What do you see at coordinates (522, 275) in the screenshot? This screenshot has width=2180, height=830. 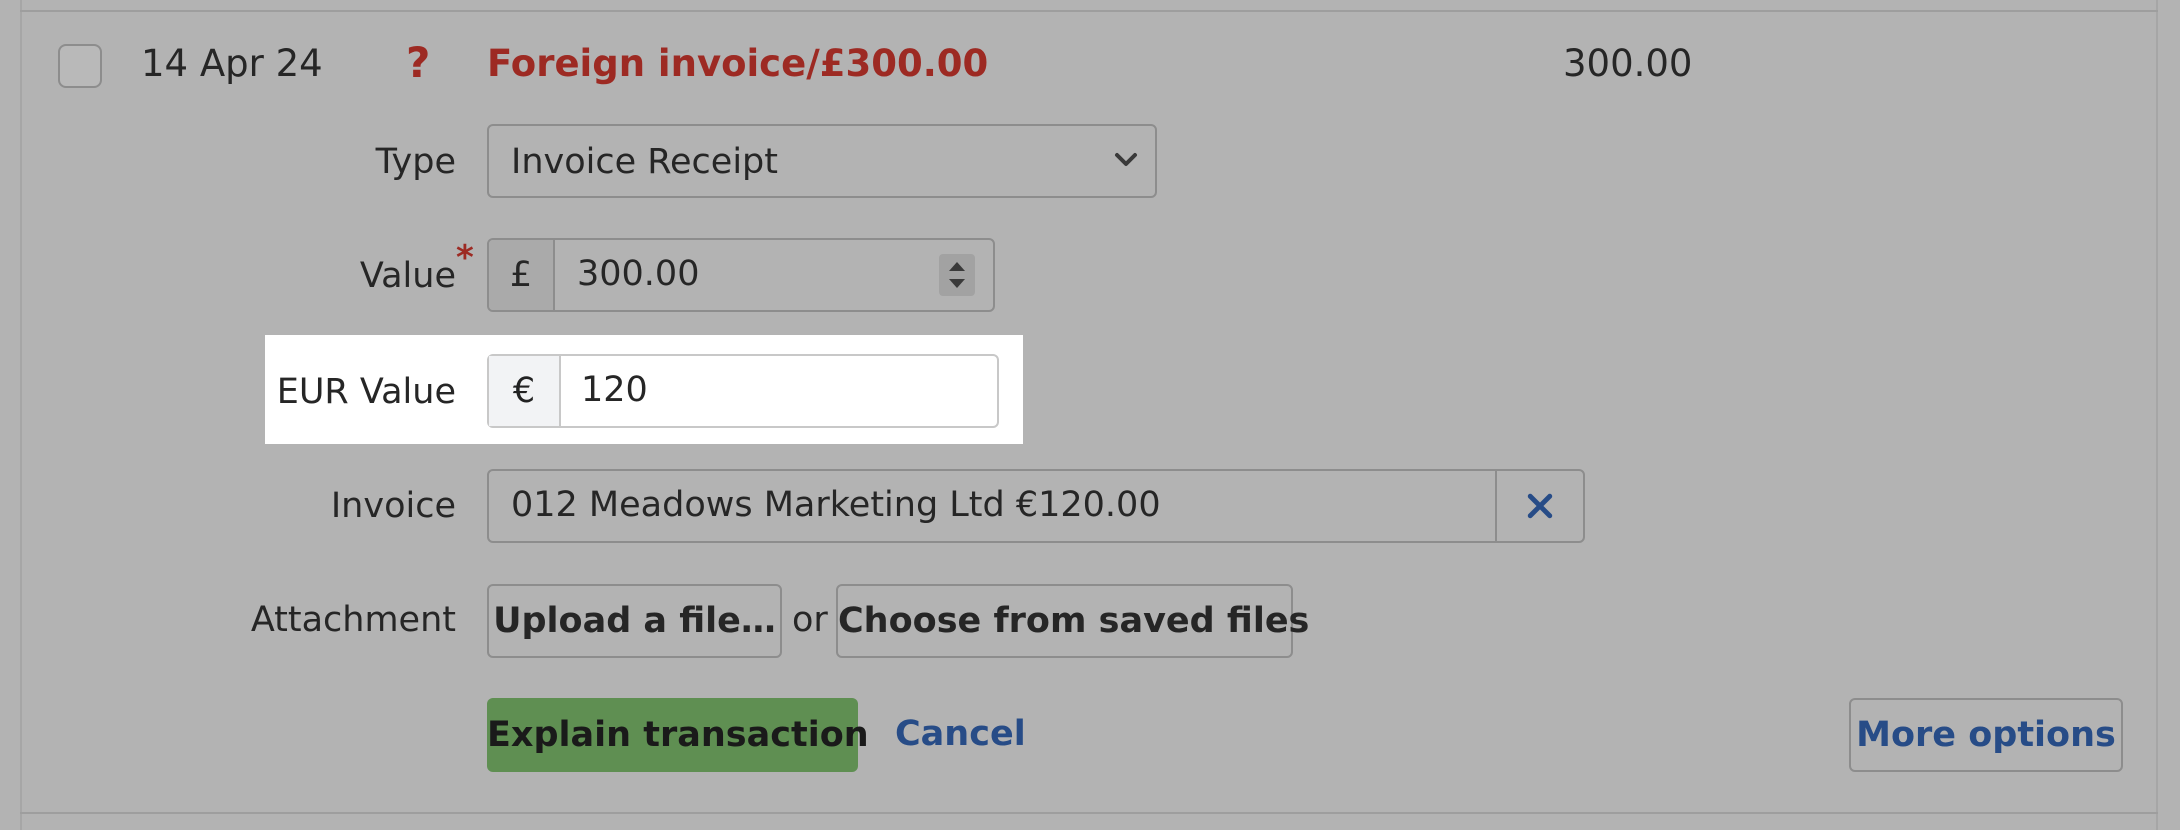 I see `pound-currency-addon: £` at bounding box center [522, 275].